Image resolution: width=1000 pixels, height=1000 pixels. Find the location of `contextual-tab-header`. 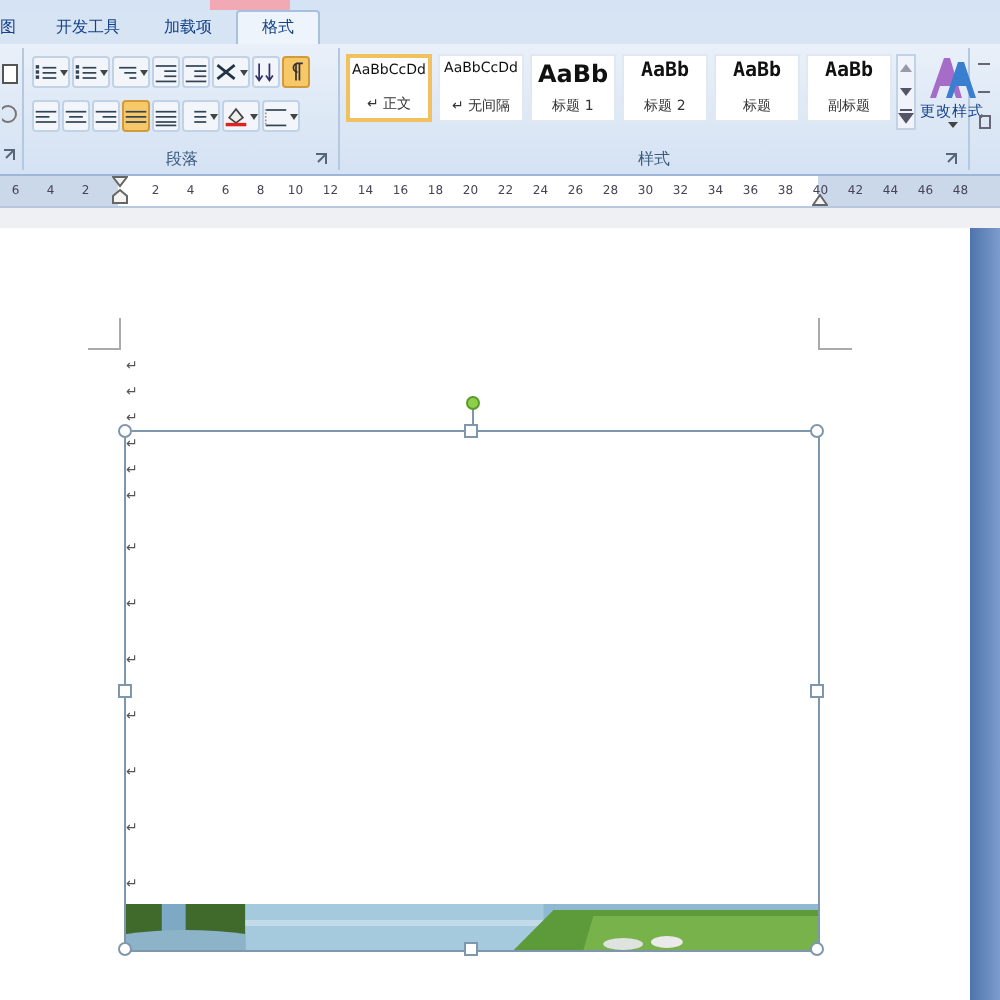

contextual-tab-header is located at coordinates (250, 5).